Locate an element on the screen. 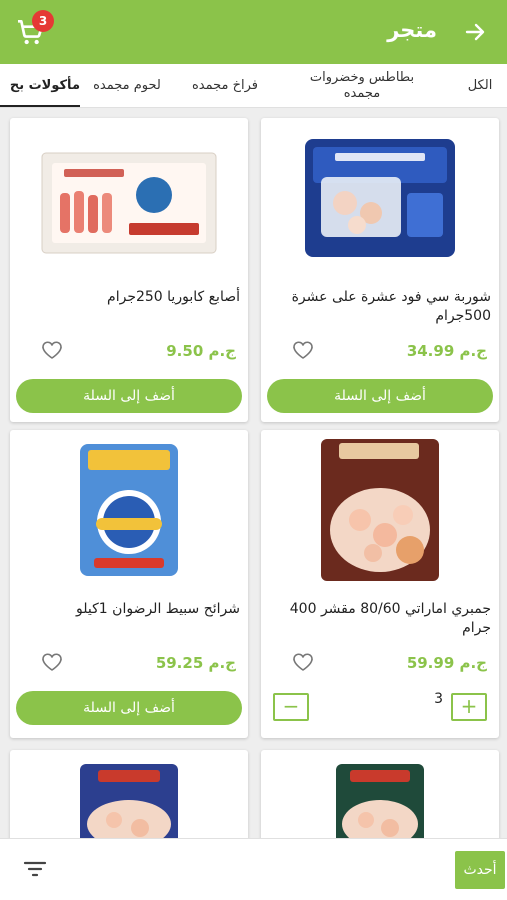 This screenshot has height=900, width=507. update-button: أحدث is located at coordinates (480, 870).